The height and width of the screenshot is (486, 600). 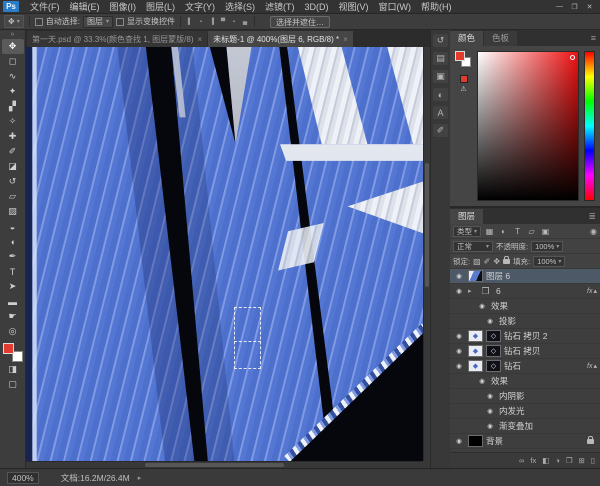 What do you see at coordinates (13, 226) in the screenshot?
I see `tool-blur: ◒` at bounding box center [13, 226].